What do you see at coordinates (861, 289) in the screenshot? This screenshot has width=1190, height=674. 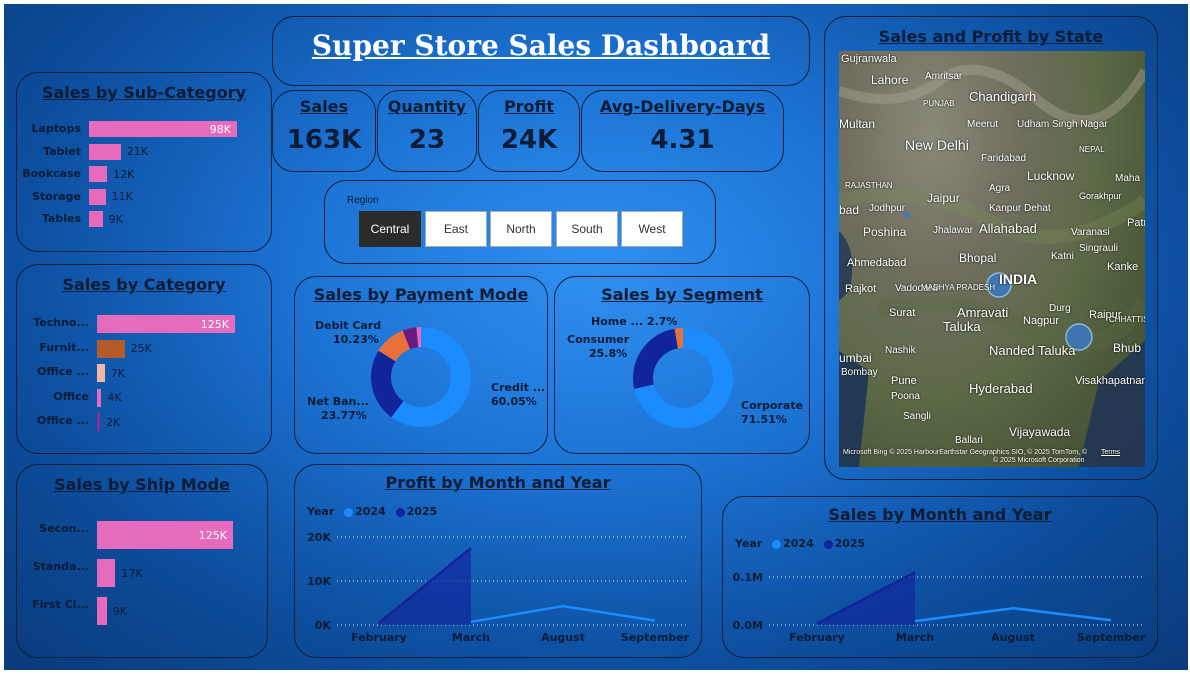 I see `map-place-label: Rajkot` at bounding box center [861, 289].